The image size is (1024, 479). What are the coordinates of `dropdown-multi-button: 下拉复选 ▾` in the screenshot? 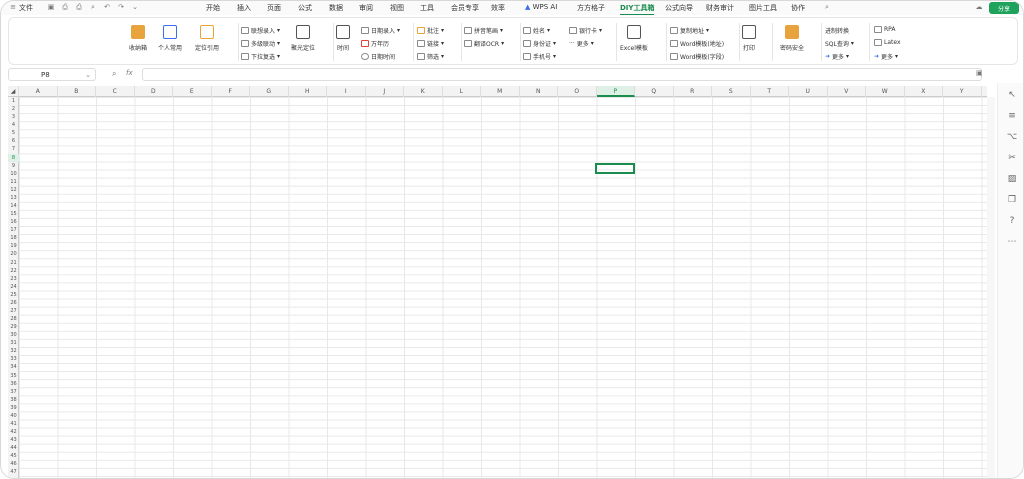 It's located at (260, 56).